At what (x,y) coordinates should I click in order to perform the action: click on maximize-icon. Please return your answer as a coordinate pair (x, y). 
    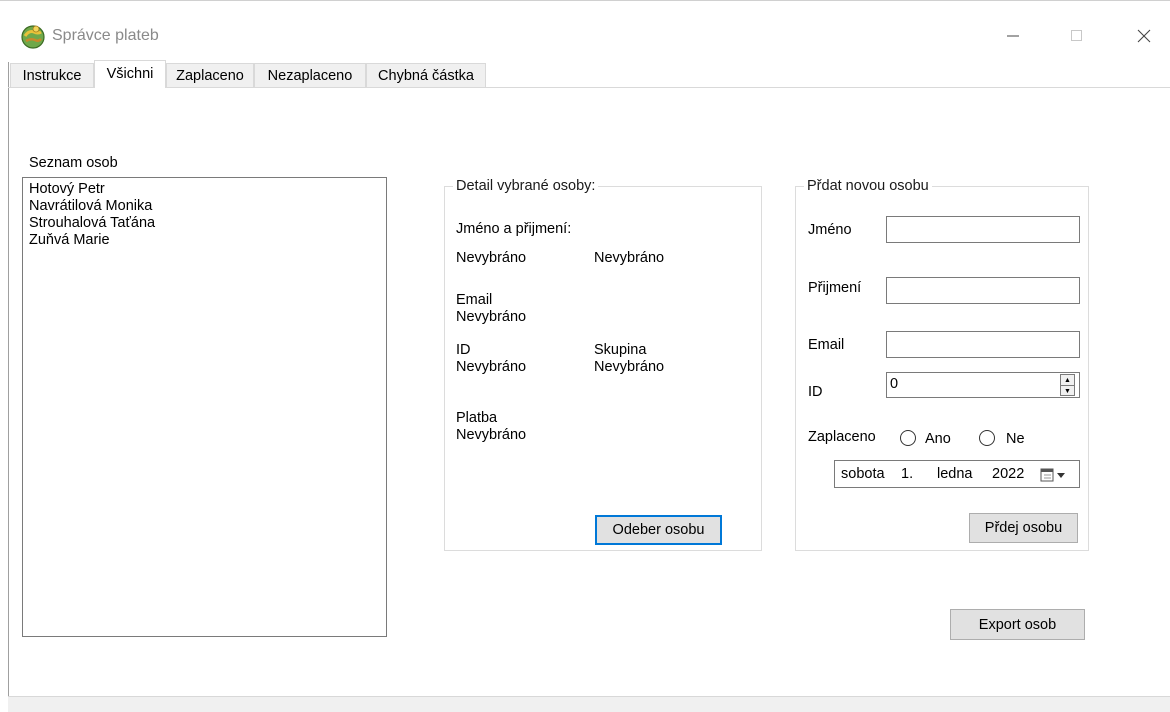
    Looking at the image, I should click on (1076, 35).